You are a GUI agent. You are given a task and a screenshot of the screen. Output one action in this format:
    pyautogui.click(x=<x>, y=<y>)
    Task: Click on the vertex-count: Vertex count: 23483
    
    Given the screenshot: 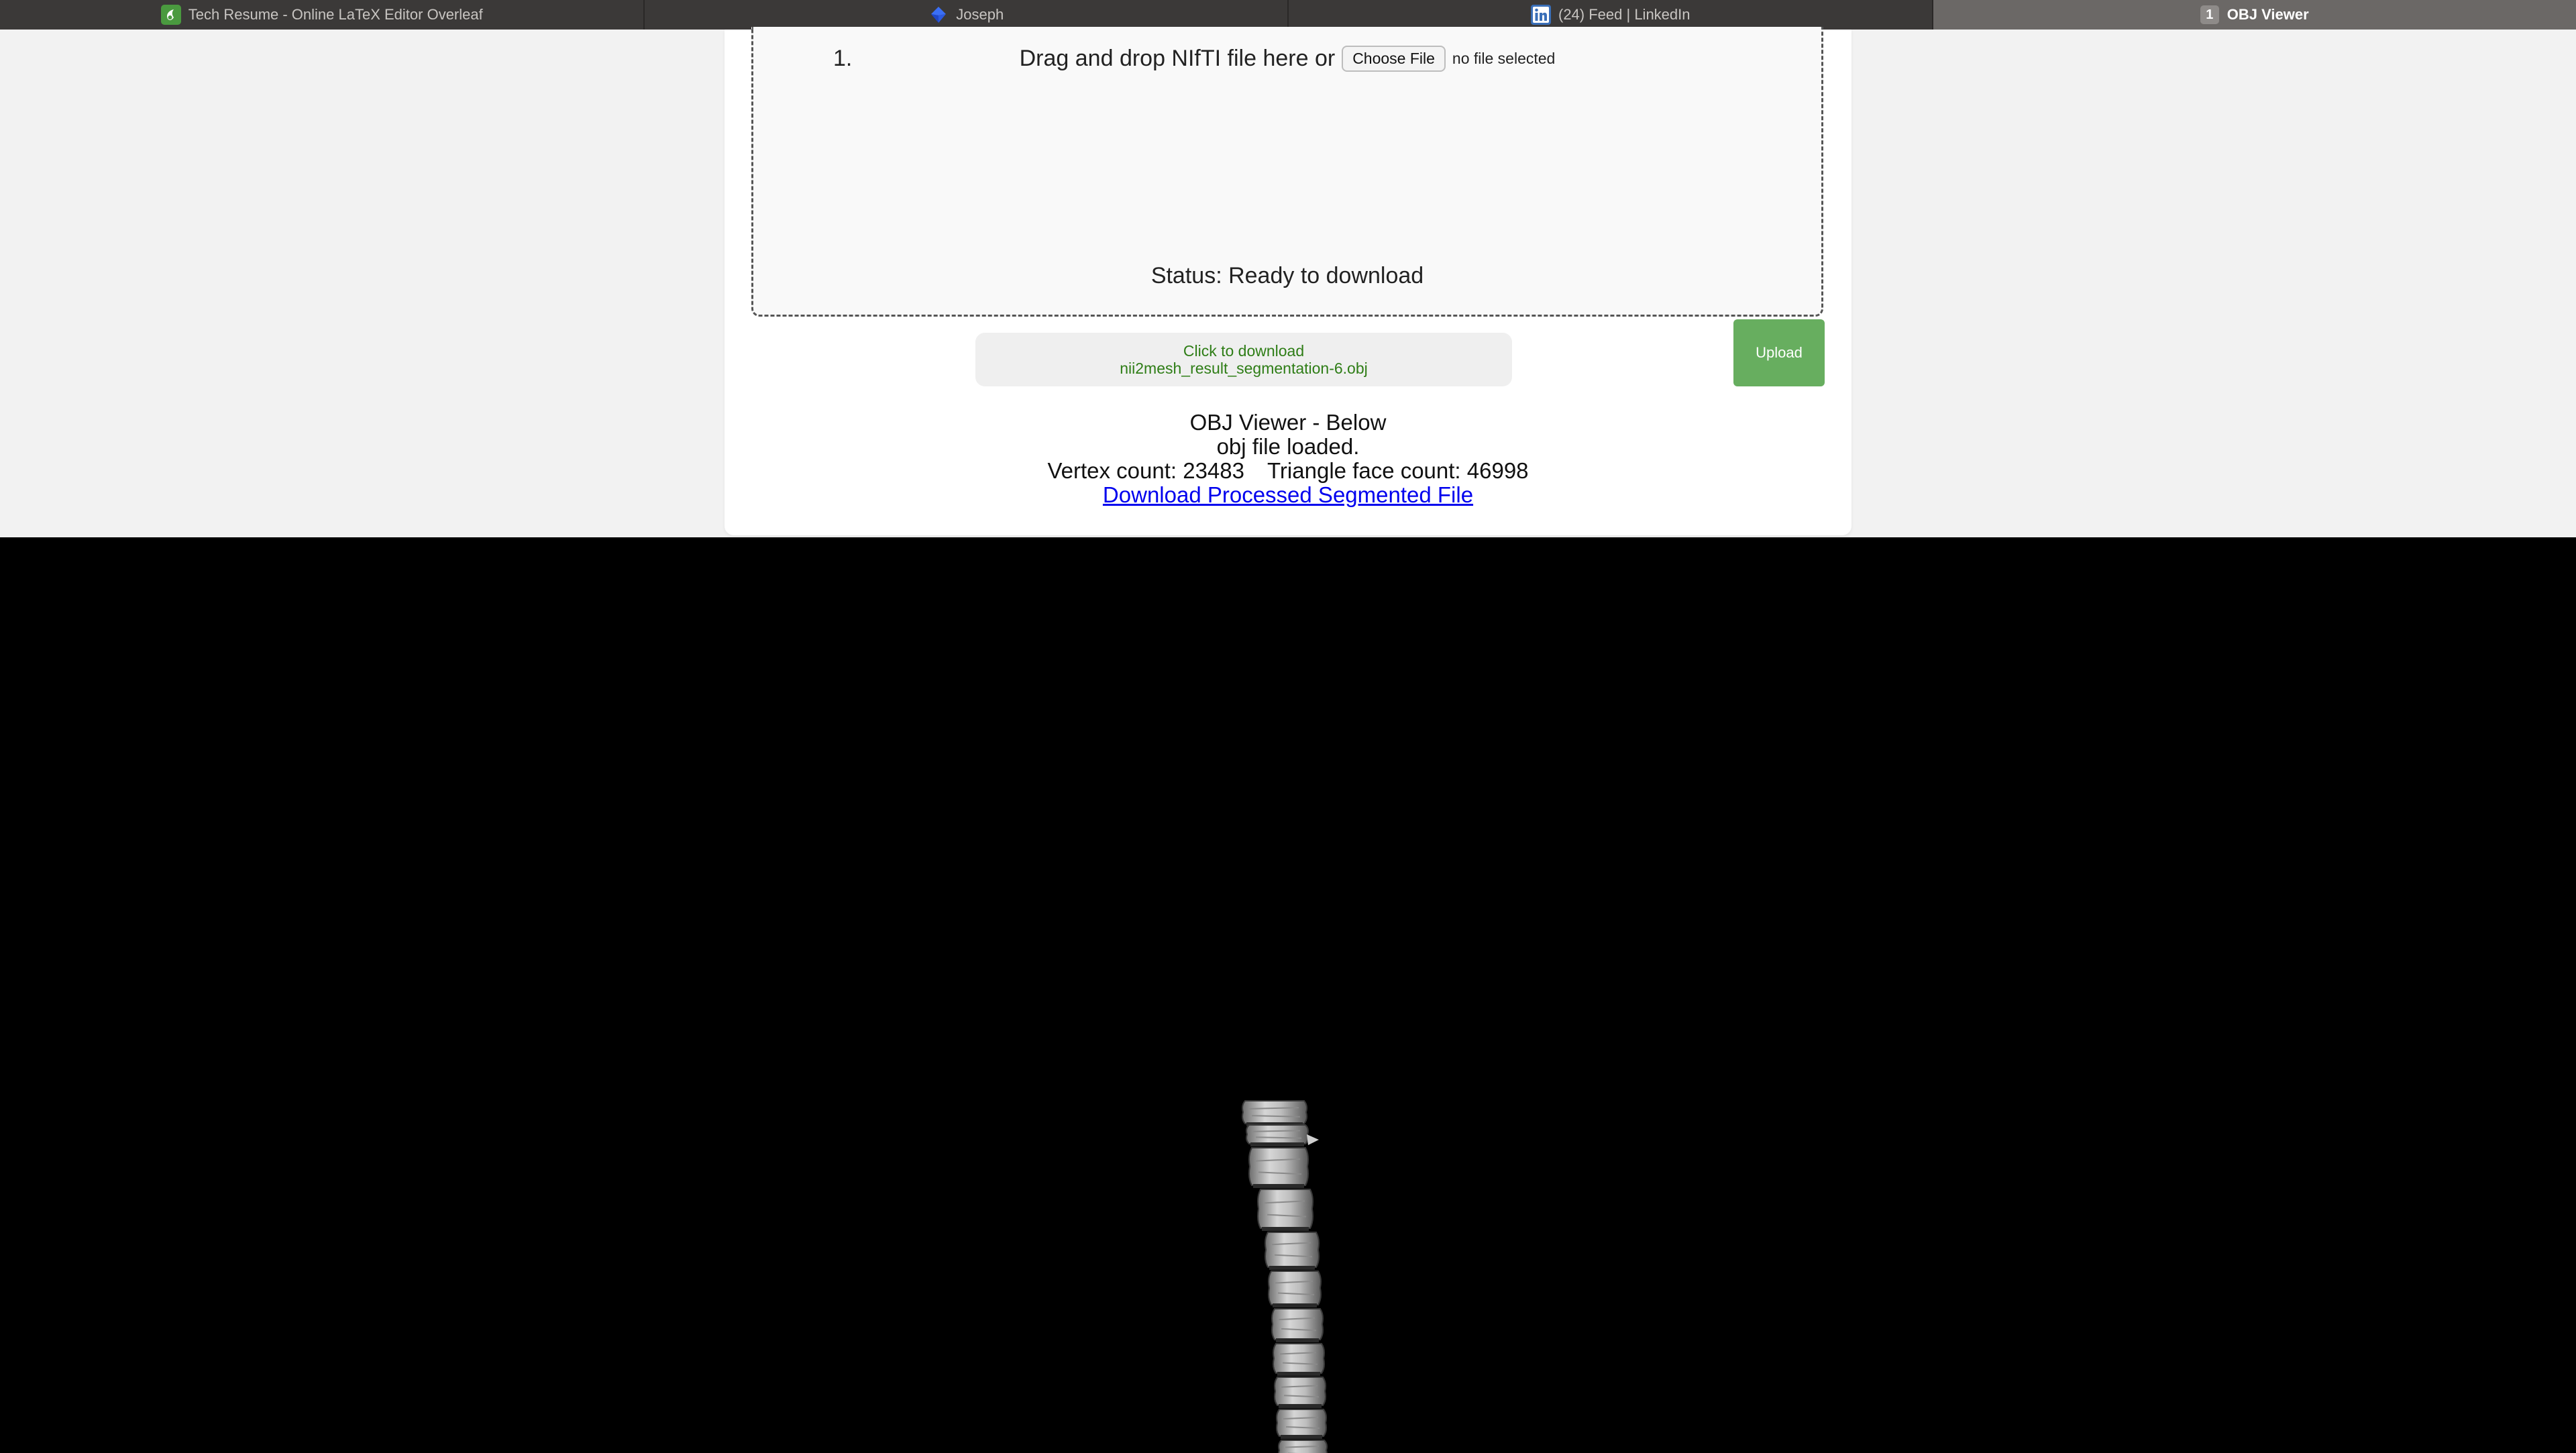 What is the action you would take?
    pyautogui.click(x=1145, y=470)
    